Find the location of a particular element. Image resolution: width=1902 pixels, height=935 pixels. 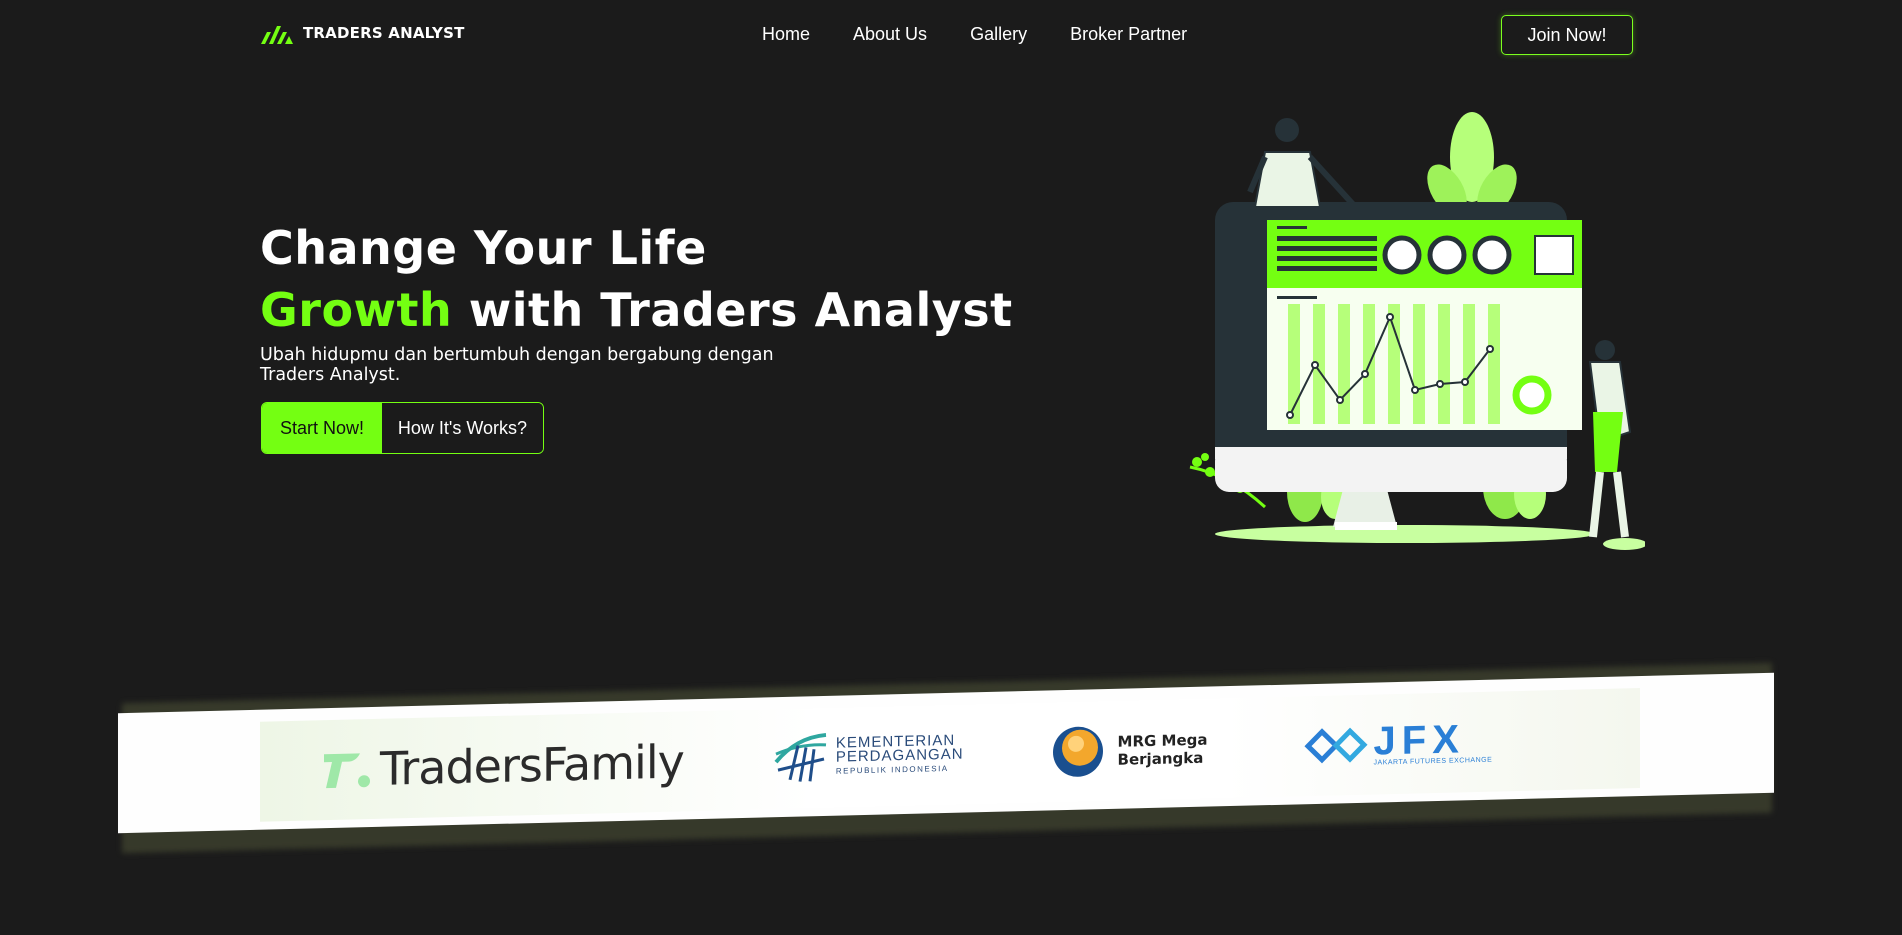

hero-line-1: Change Your Life is located at coordinates (483, 248).